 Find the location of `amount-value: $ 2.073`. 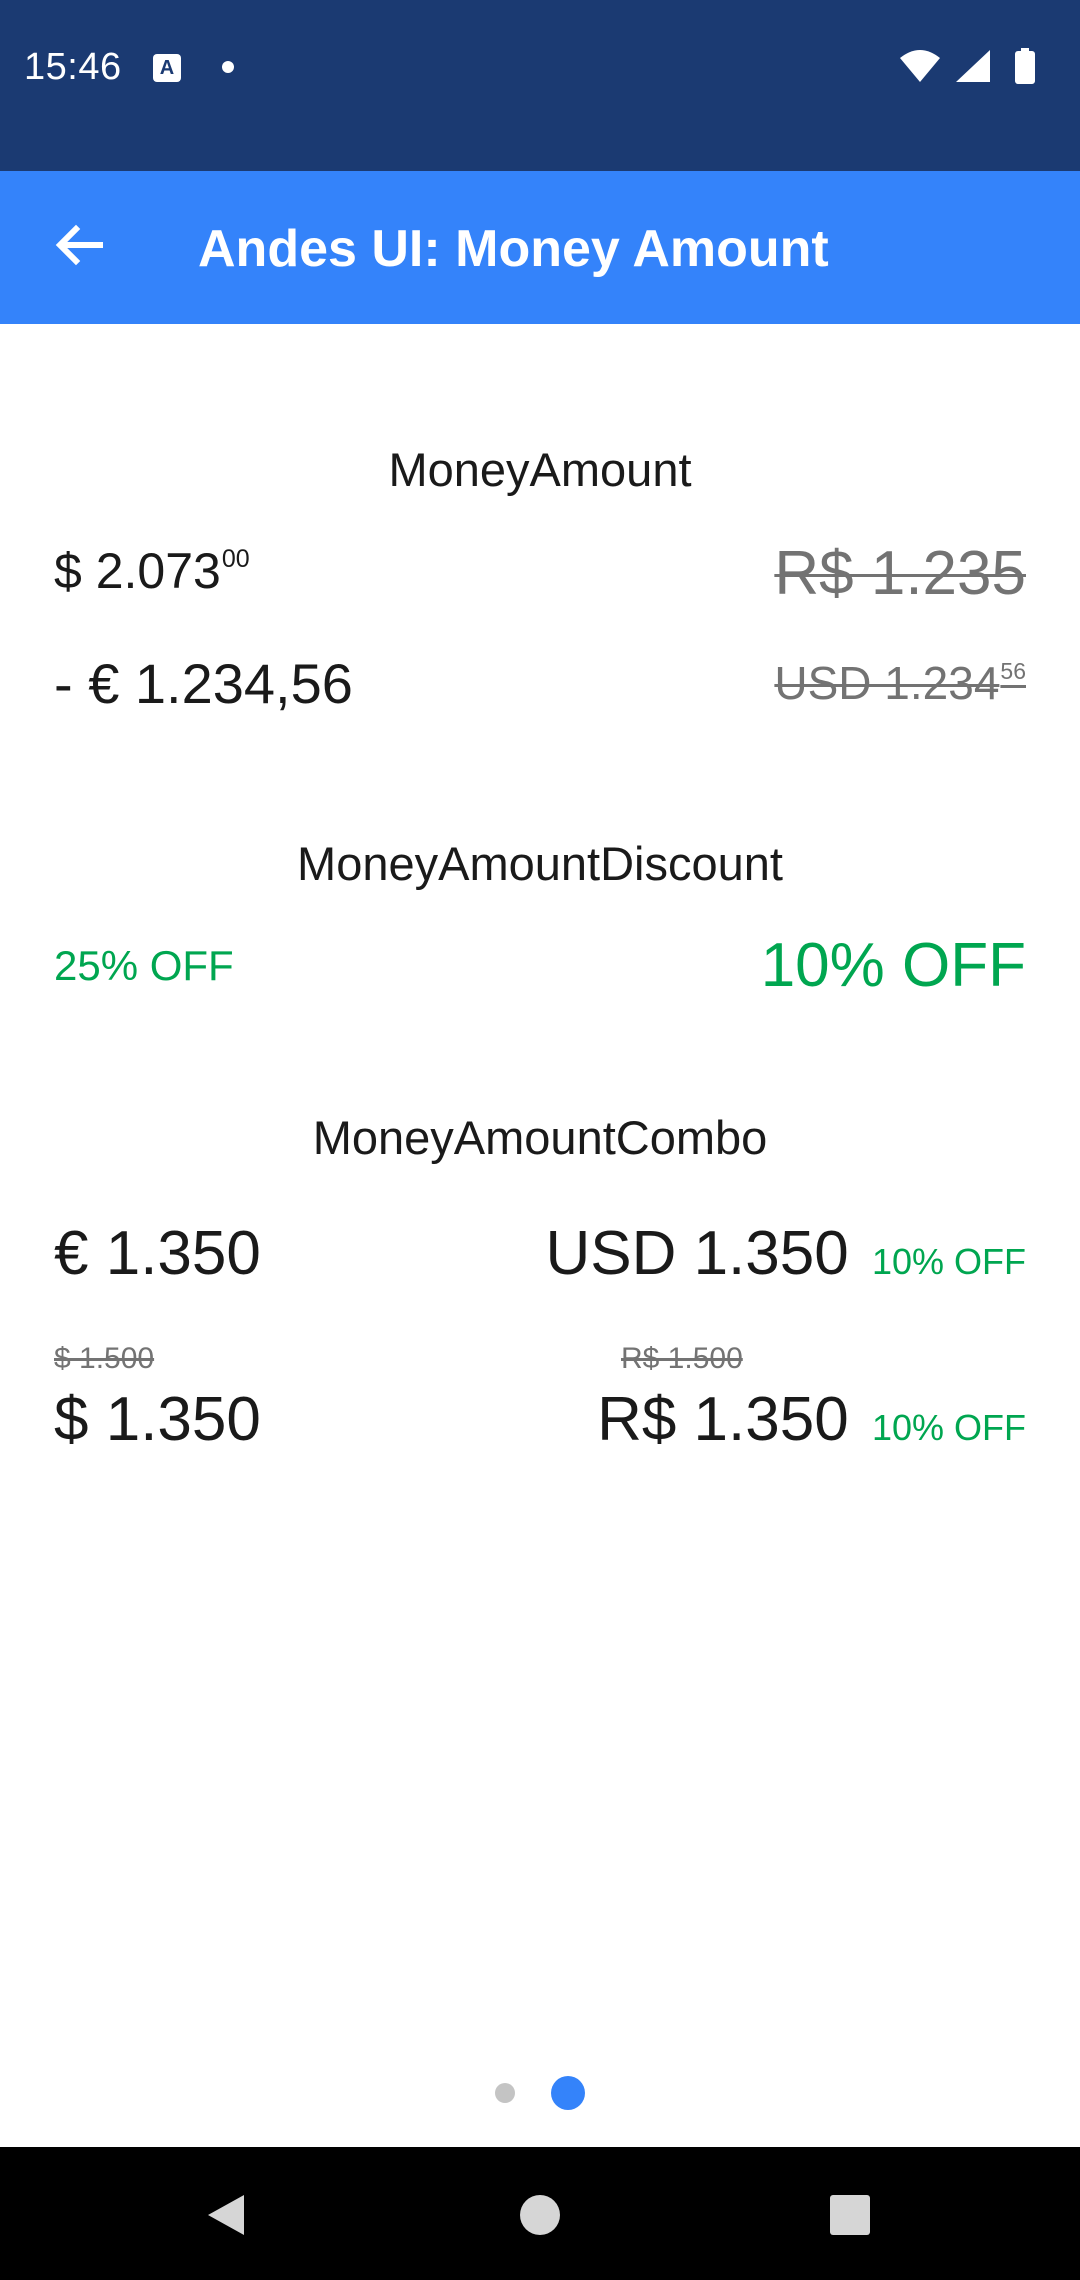

amount-value: $ 2.073 is located at coordinates (137, 571).